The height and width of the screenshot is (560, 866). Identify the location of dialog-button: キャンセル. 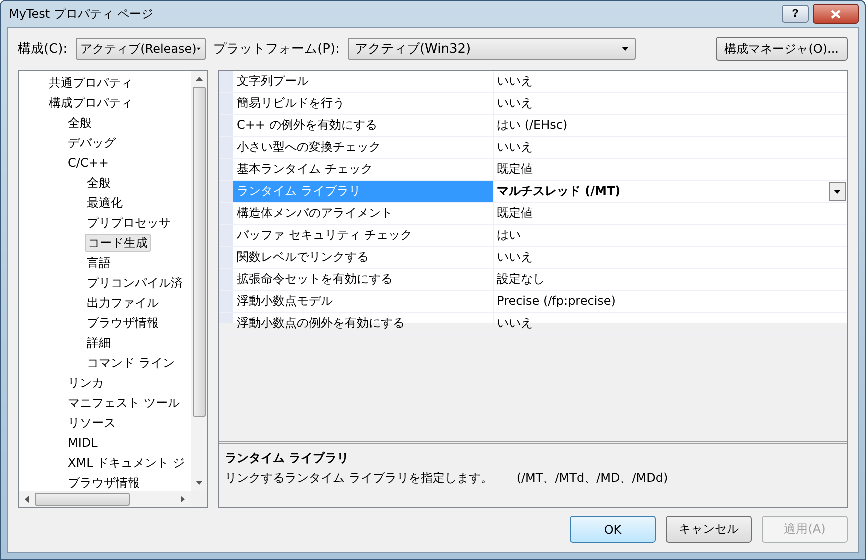
(709, 529).